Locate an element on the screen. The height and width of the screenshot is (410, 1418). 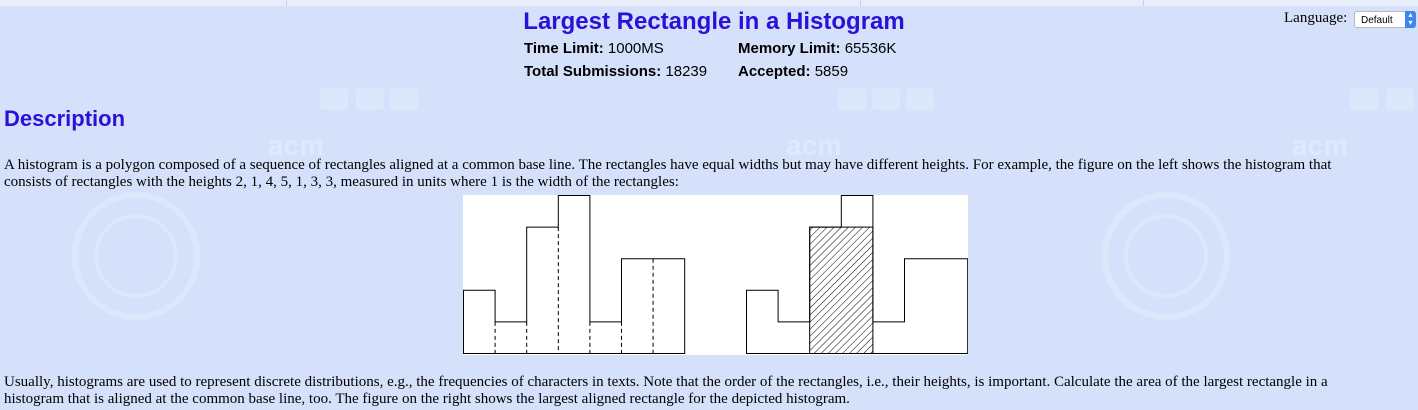
accepted-count: Accepted: 5859 is located at coordinates (793, 71).